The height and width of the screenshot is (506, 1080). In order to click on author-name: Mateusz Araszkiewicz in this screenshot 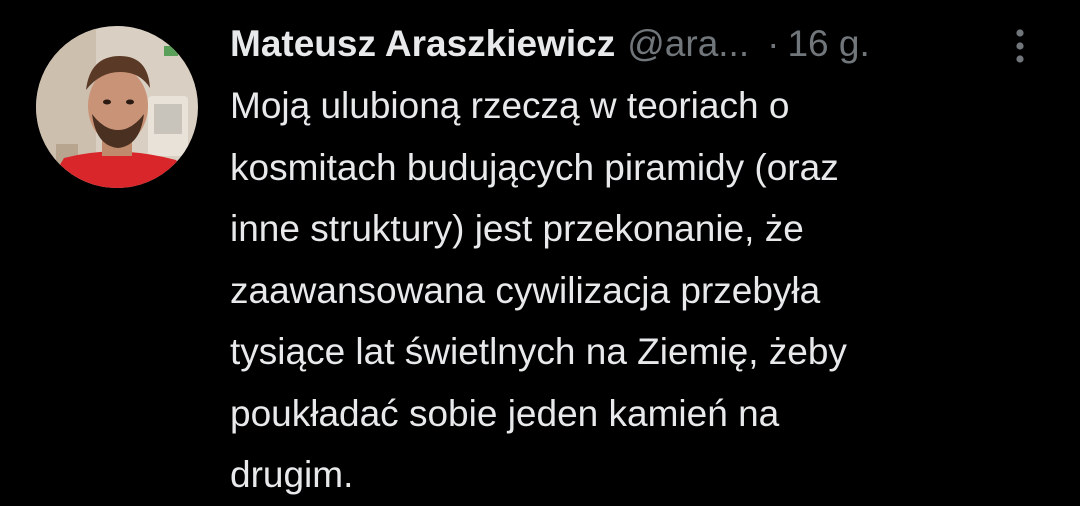, I will do `click(422, 44)`.